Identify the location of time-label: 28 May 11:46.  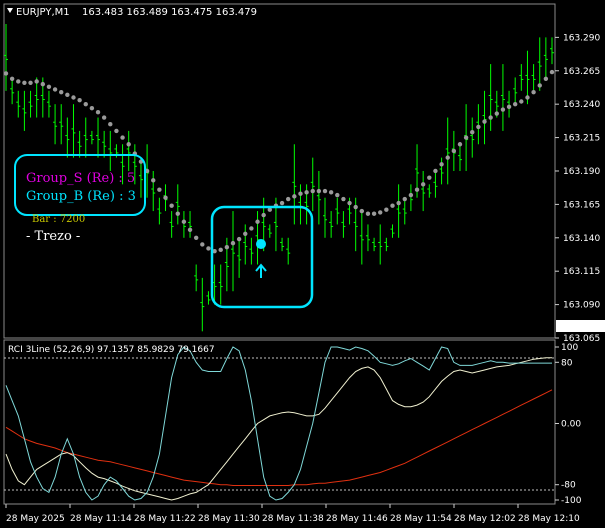
(357, 519).